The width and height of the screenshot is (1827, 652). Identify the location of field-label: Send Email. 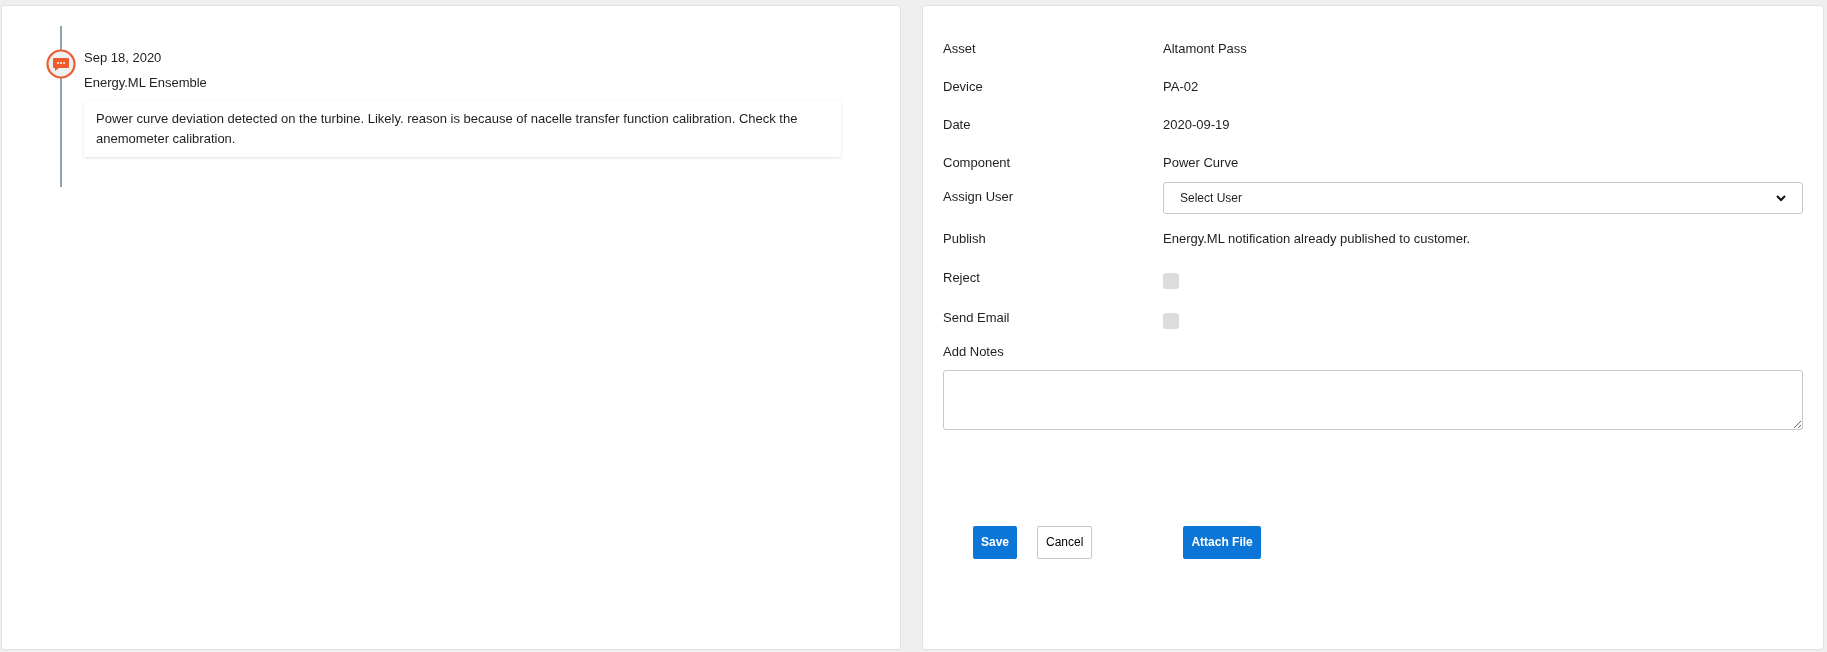
(977, 318).